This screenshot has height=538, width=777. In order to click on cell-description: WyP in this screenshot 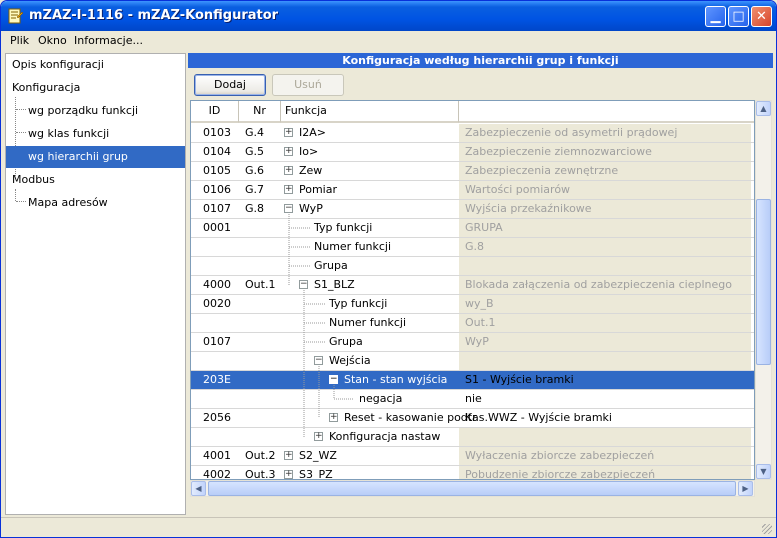, I will do `click(605, 342)`.